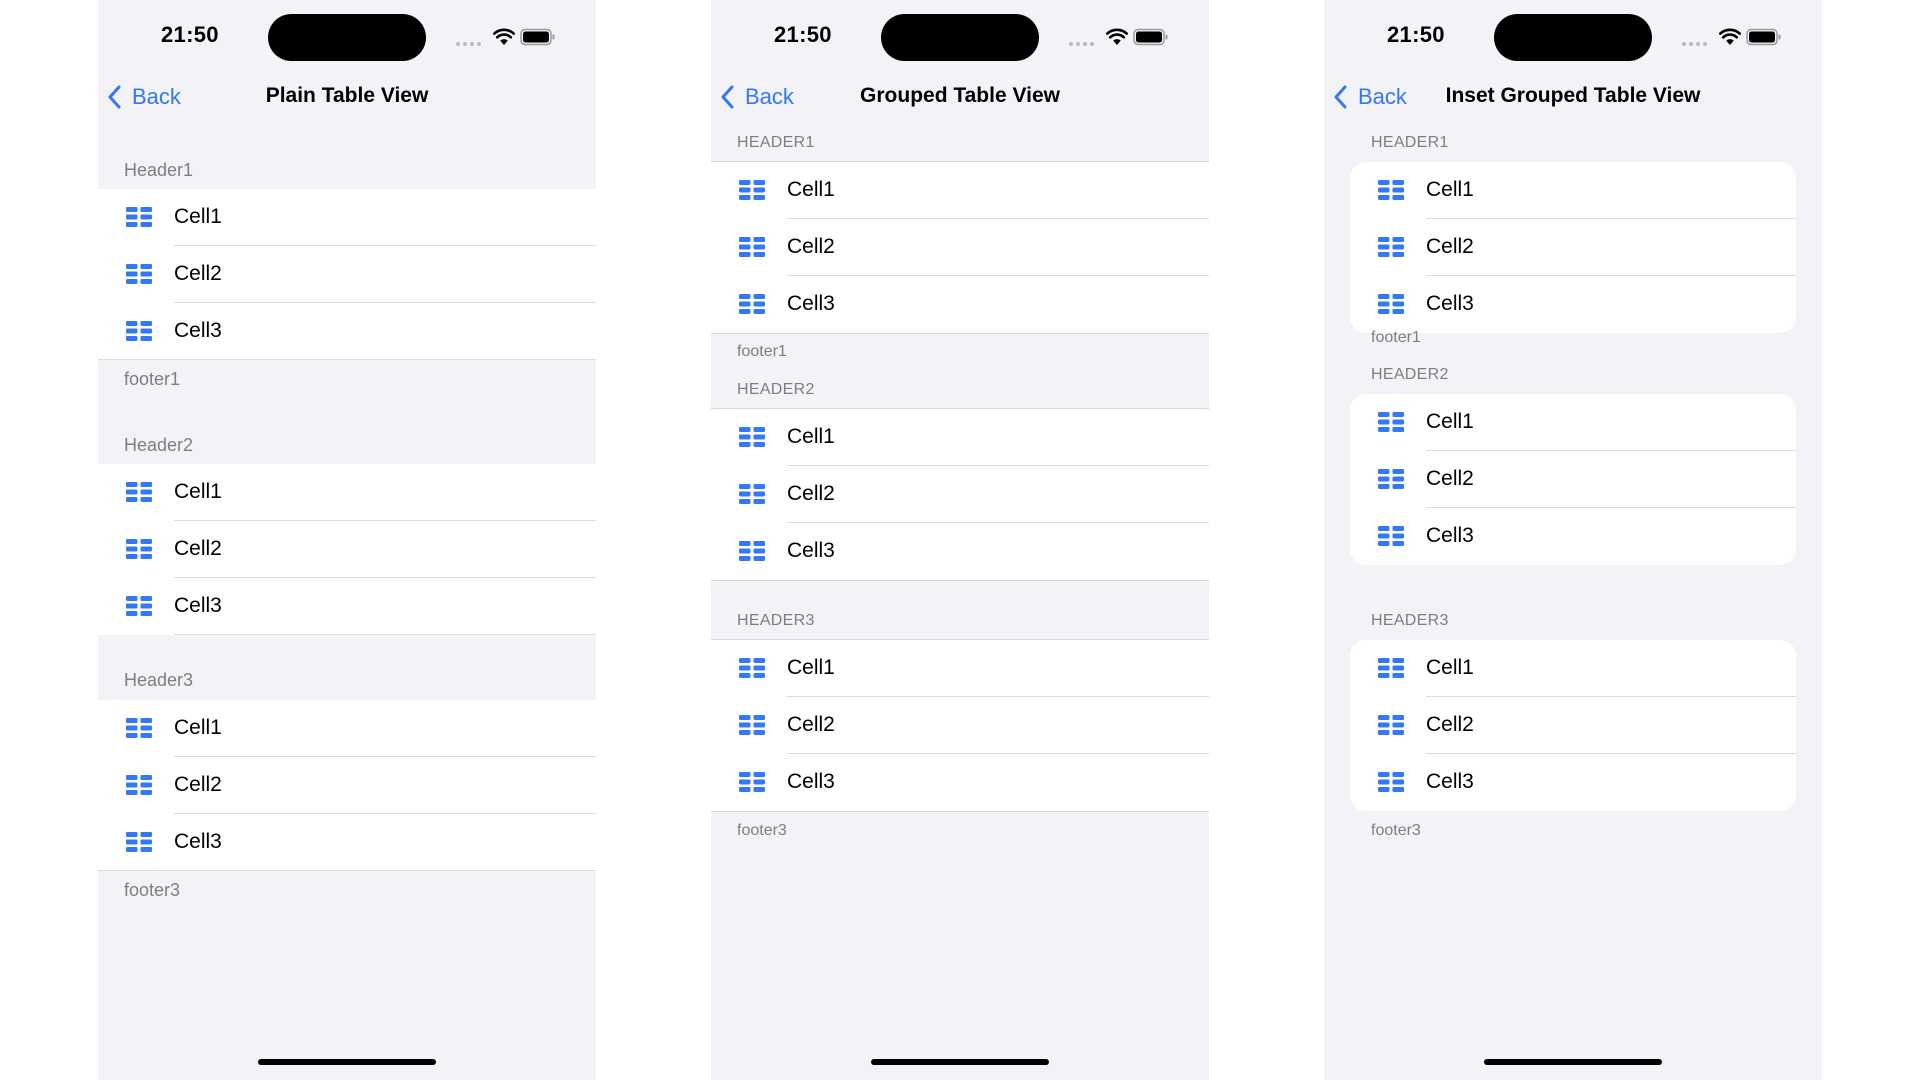 This screenshot has width=1920, height=1080. I want to click on nav-title: Plain Table View, so click(347, 95).